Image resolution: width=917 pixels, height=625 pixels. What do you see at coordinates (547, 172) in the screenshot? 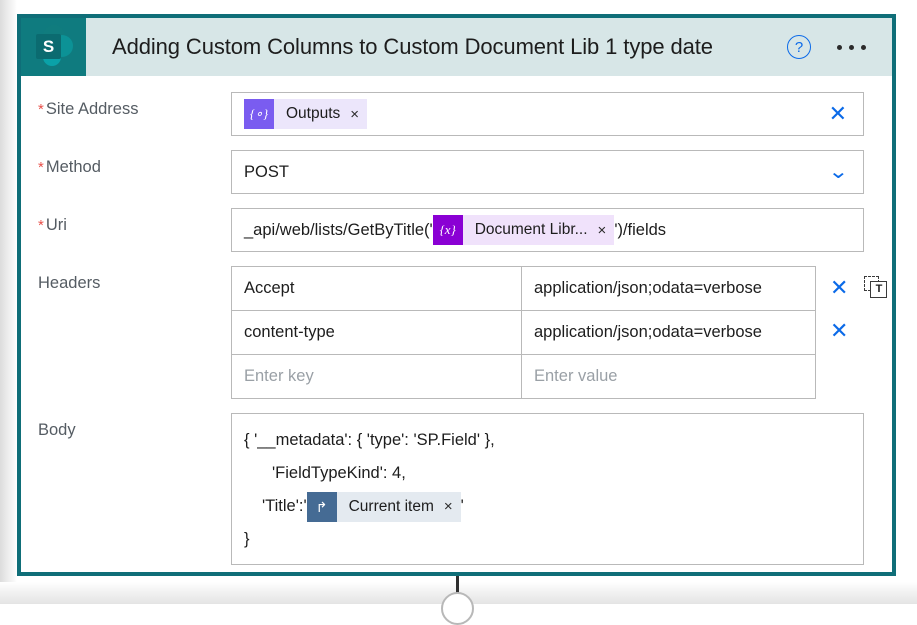
I see `method-dropdown: POST ⌄` at bounding box center [547, 172].